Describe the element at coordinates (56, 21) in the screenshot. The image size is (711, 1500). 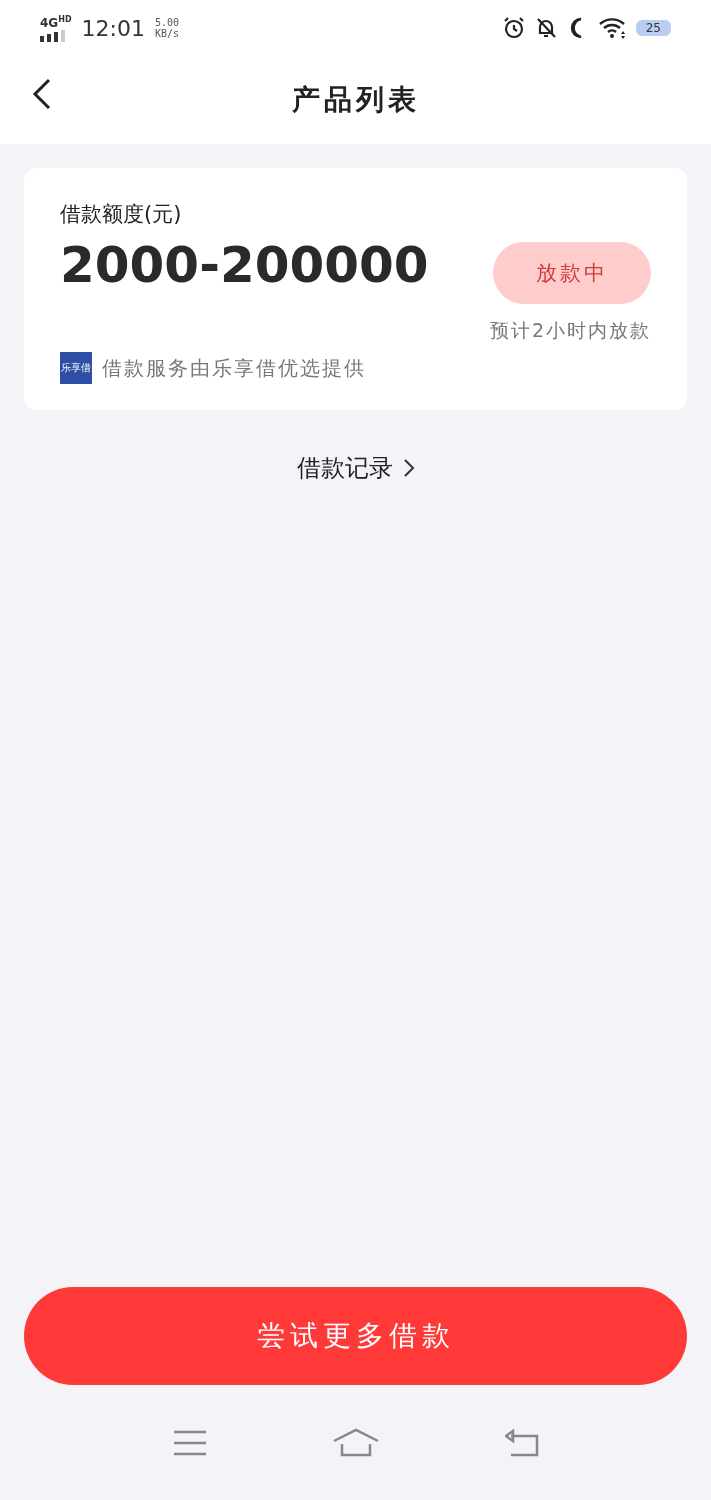
I see `network-label: 4G$^{HD}$` at that location.